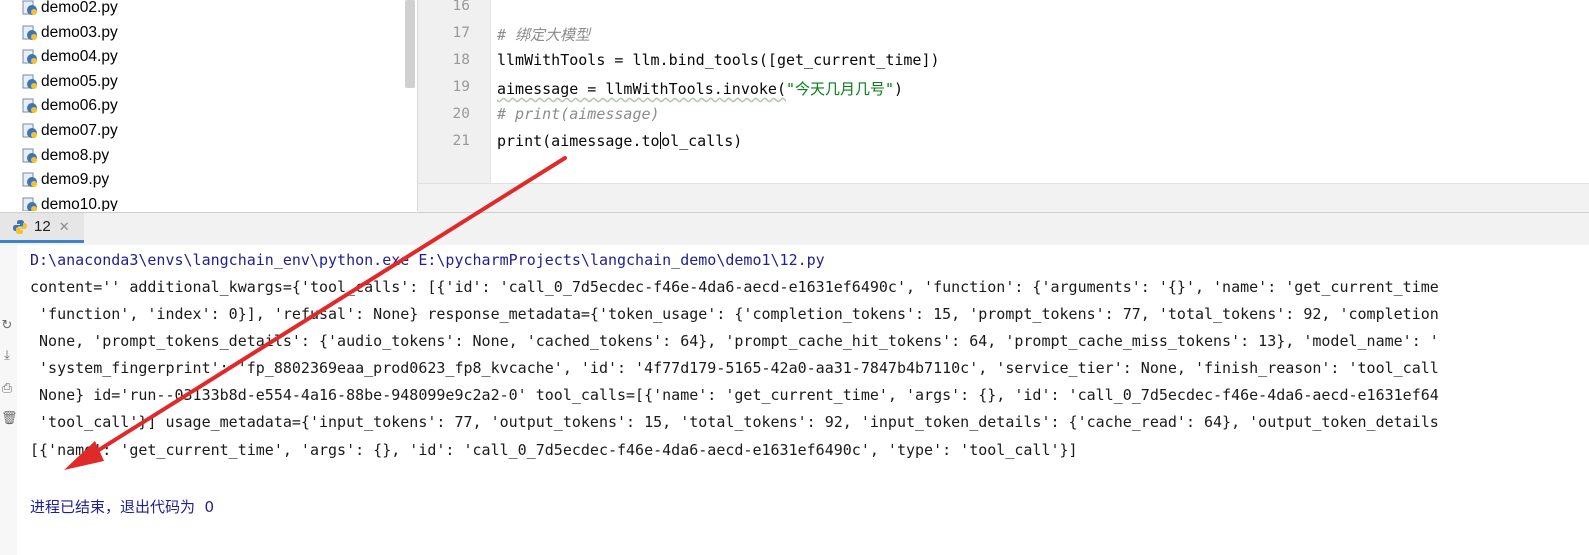  Describe the element at coordinates (64, 227) in the screenshot. I see `close-icon: ✕` at that location.